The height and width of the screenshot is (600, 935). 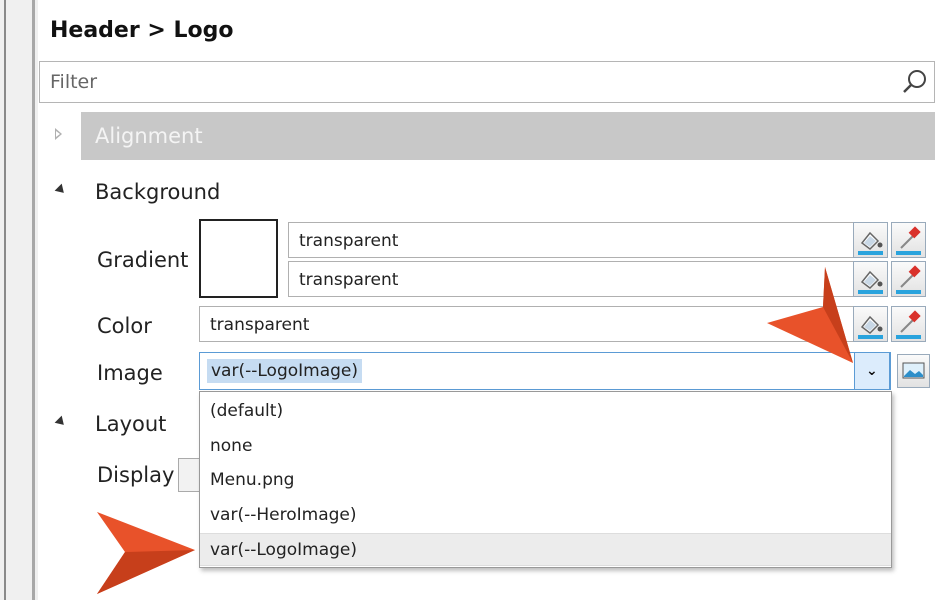 What do you see at coordinates (5, 300) in the screenshot?
I see `left-pane-edge` at bounding box center [5, 300].